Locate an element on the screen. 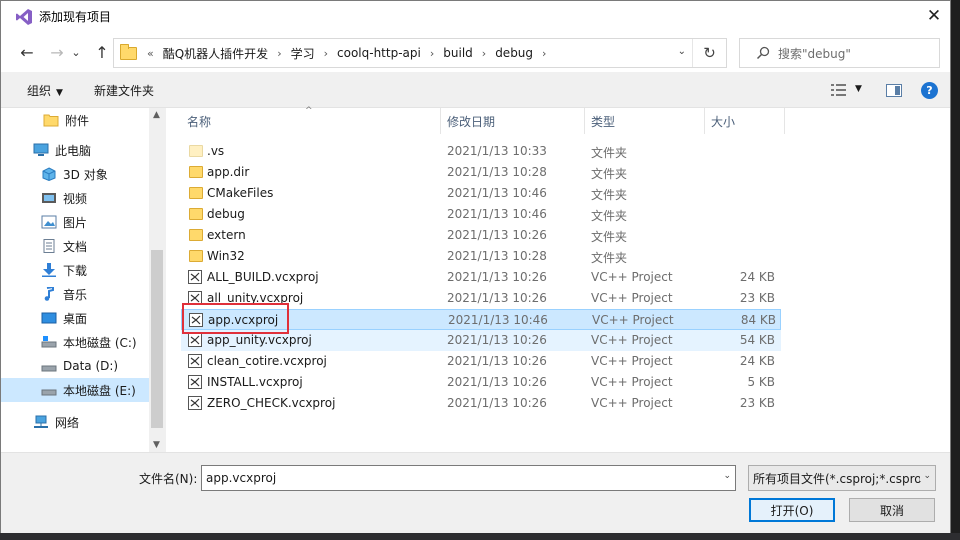 The image size is (960, 540). documents-icon is located at coordinates (49, 246).